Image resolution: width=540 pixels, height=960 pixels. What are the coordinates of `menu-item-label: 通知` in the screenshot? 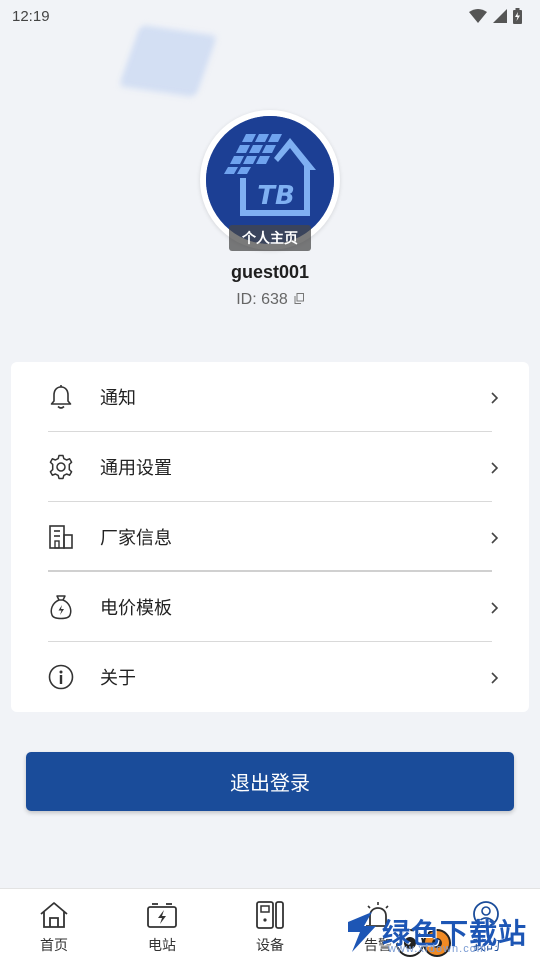 It's located at (118, 398).